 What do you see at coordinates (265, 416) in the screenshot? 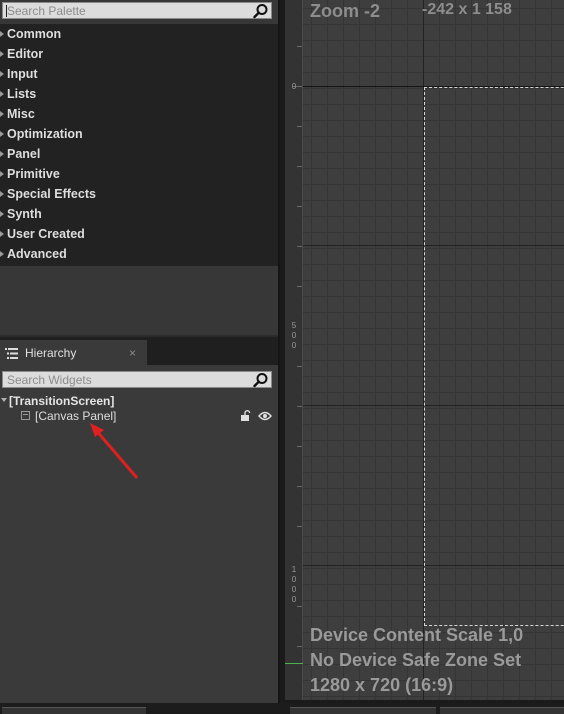
I see `eye-icon` at bounding box center [265, 416].